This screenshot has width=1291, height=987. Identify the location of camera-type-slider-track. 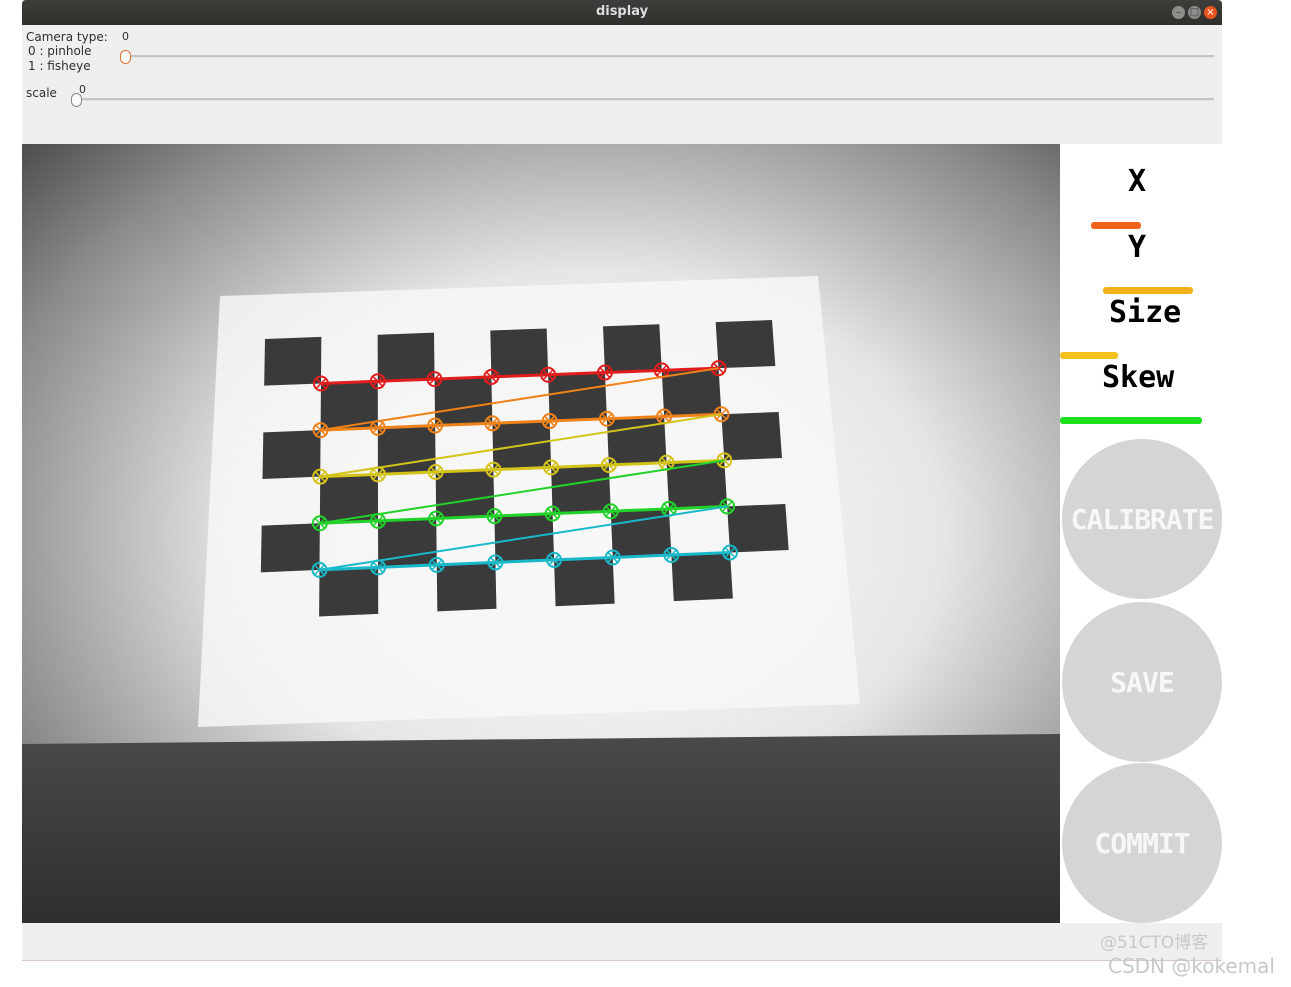
(668, 56).